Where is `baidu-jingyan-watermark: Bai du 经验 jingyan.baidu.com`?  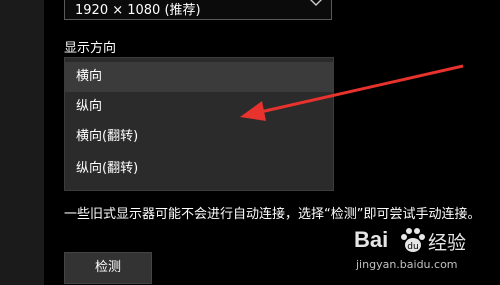 baidu-jingyan-watermark: Bai du 经验 jingyan.baidu.com is located at coordinates (424, 253).